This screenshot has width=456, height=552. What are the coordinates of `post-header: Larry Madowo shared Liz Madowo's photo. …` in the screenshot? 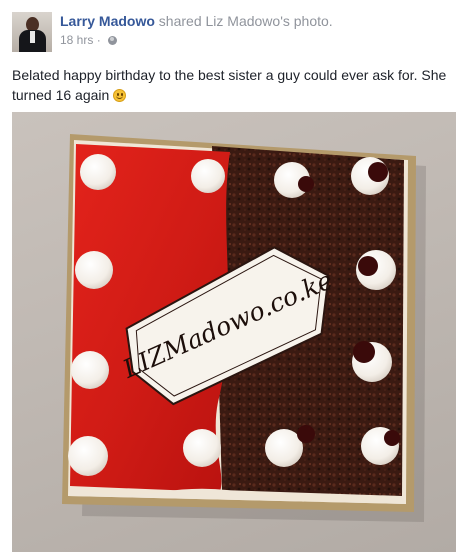 It's located at (232, 34).